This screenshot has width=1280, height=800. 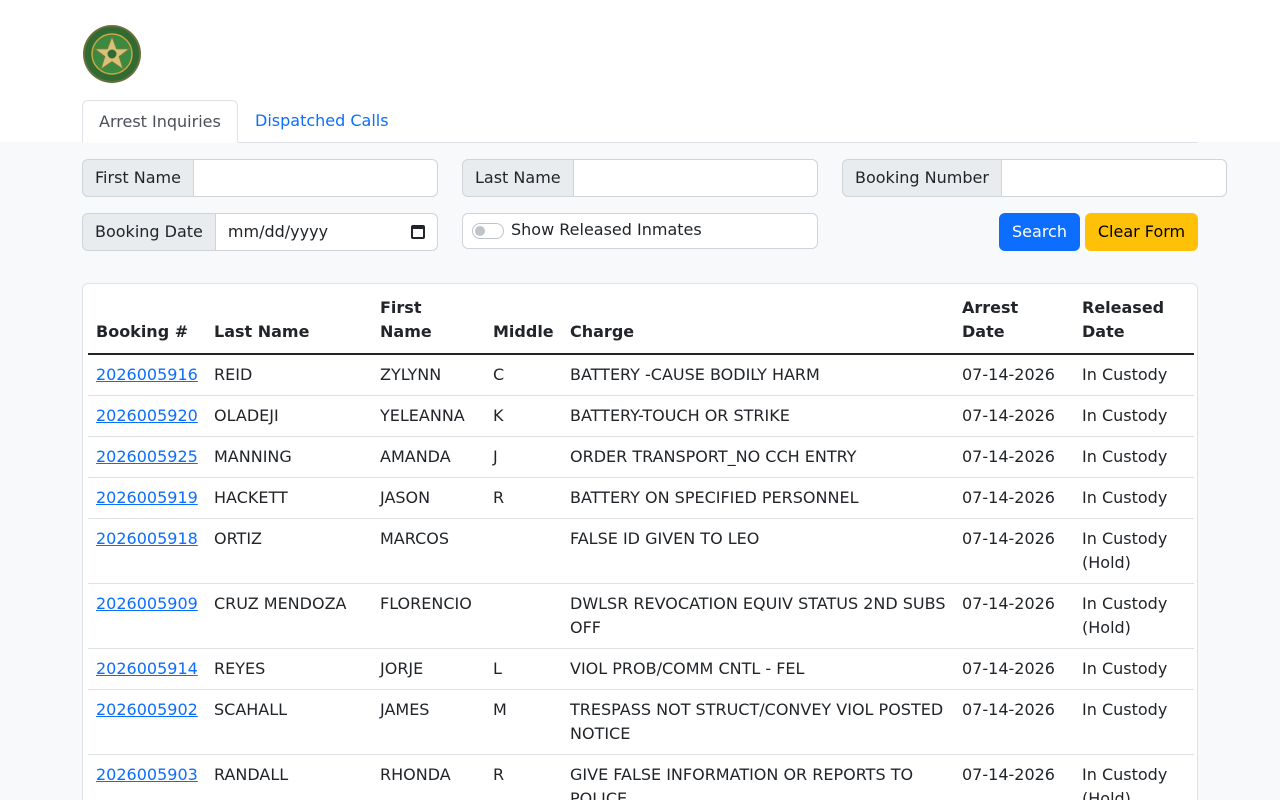 What do you see at coordinates (147, 774) in the screenshot?
I see `booking-link: 2026005903` at bounding box center [147, 774].